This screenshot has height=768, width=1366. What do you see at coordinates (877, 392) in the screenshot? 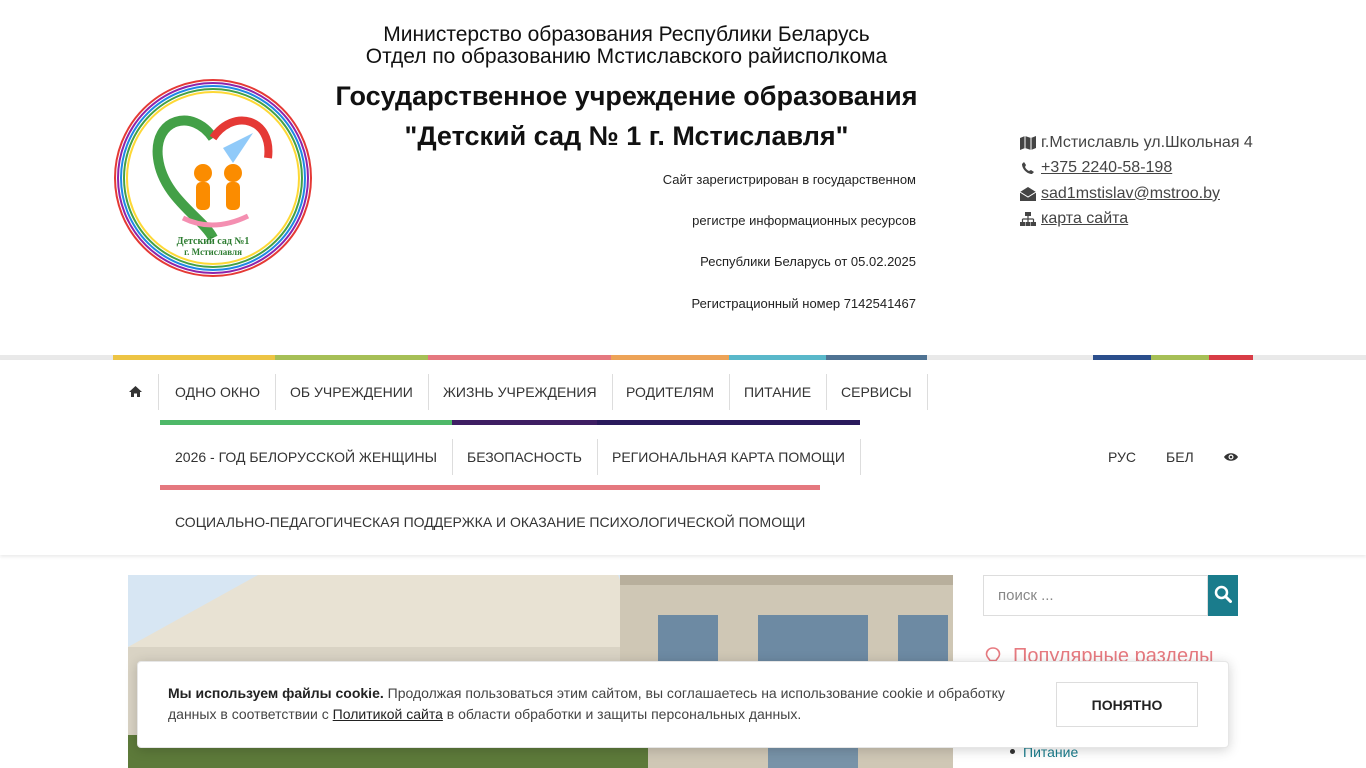
I see `nav-services: Сервисы` at bounding box center [877, 392].